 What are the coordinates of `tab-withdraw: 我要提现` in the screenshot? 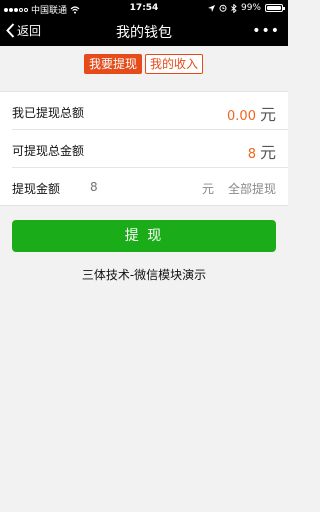 It's located at (113, 64).